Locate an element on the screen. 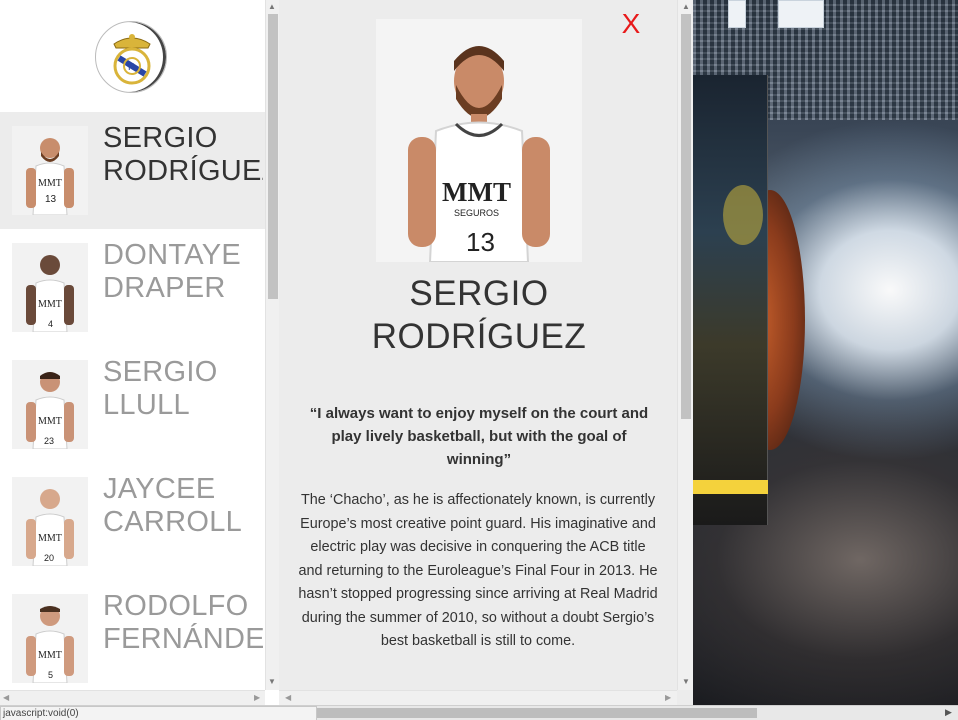 The image size is (958, 720). svg-text: 5 is located at coordinates (50, 675).